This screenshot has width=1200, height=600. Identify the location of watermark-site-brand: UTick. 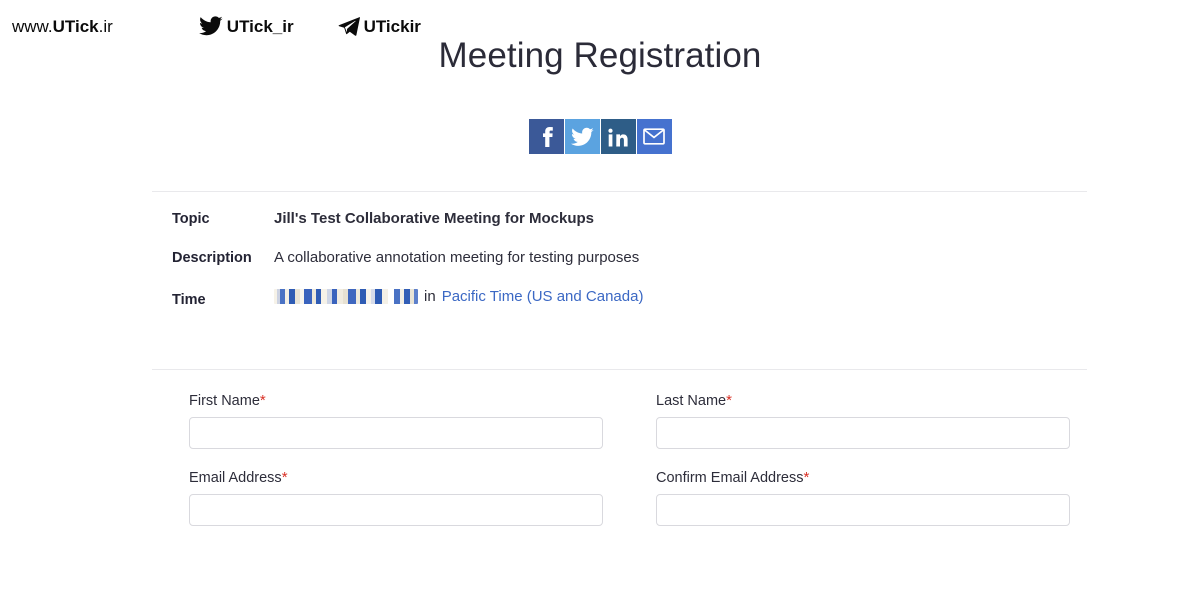
(75, 26).